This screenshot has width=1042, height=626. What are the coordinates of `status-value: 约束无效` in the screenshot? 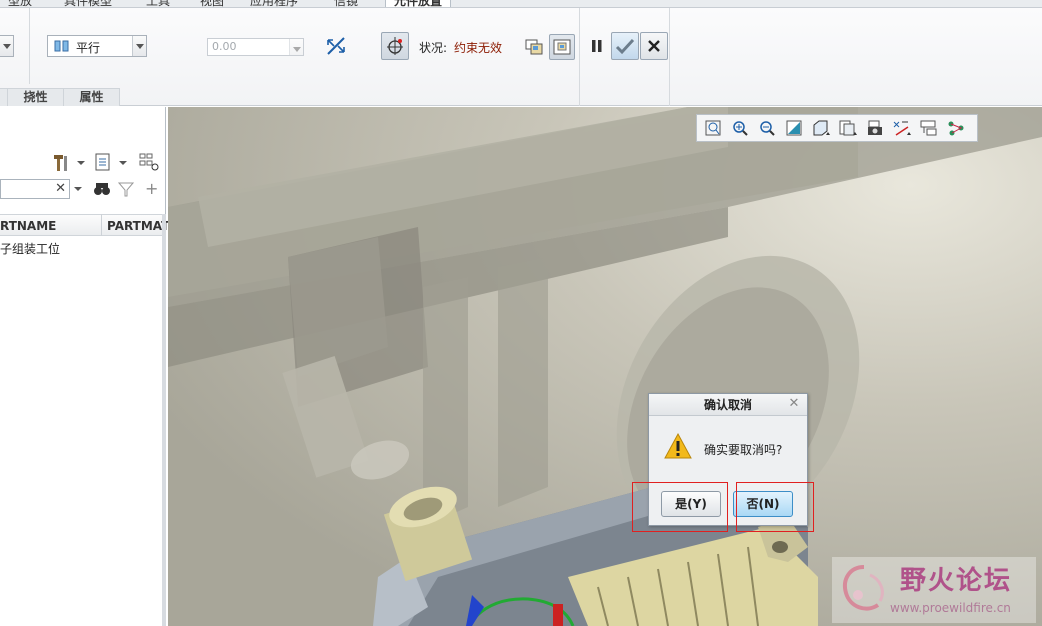 It's located at (478, 48).